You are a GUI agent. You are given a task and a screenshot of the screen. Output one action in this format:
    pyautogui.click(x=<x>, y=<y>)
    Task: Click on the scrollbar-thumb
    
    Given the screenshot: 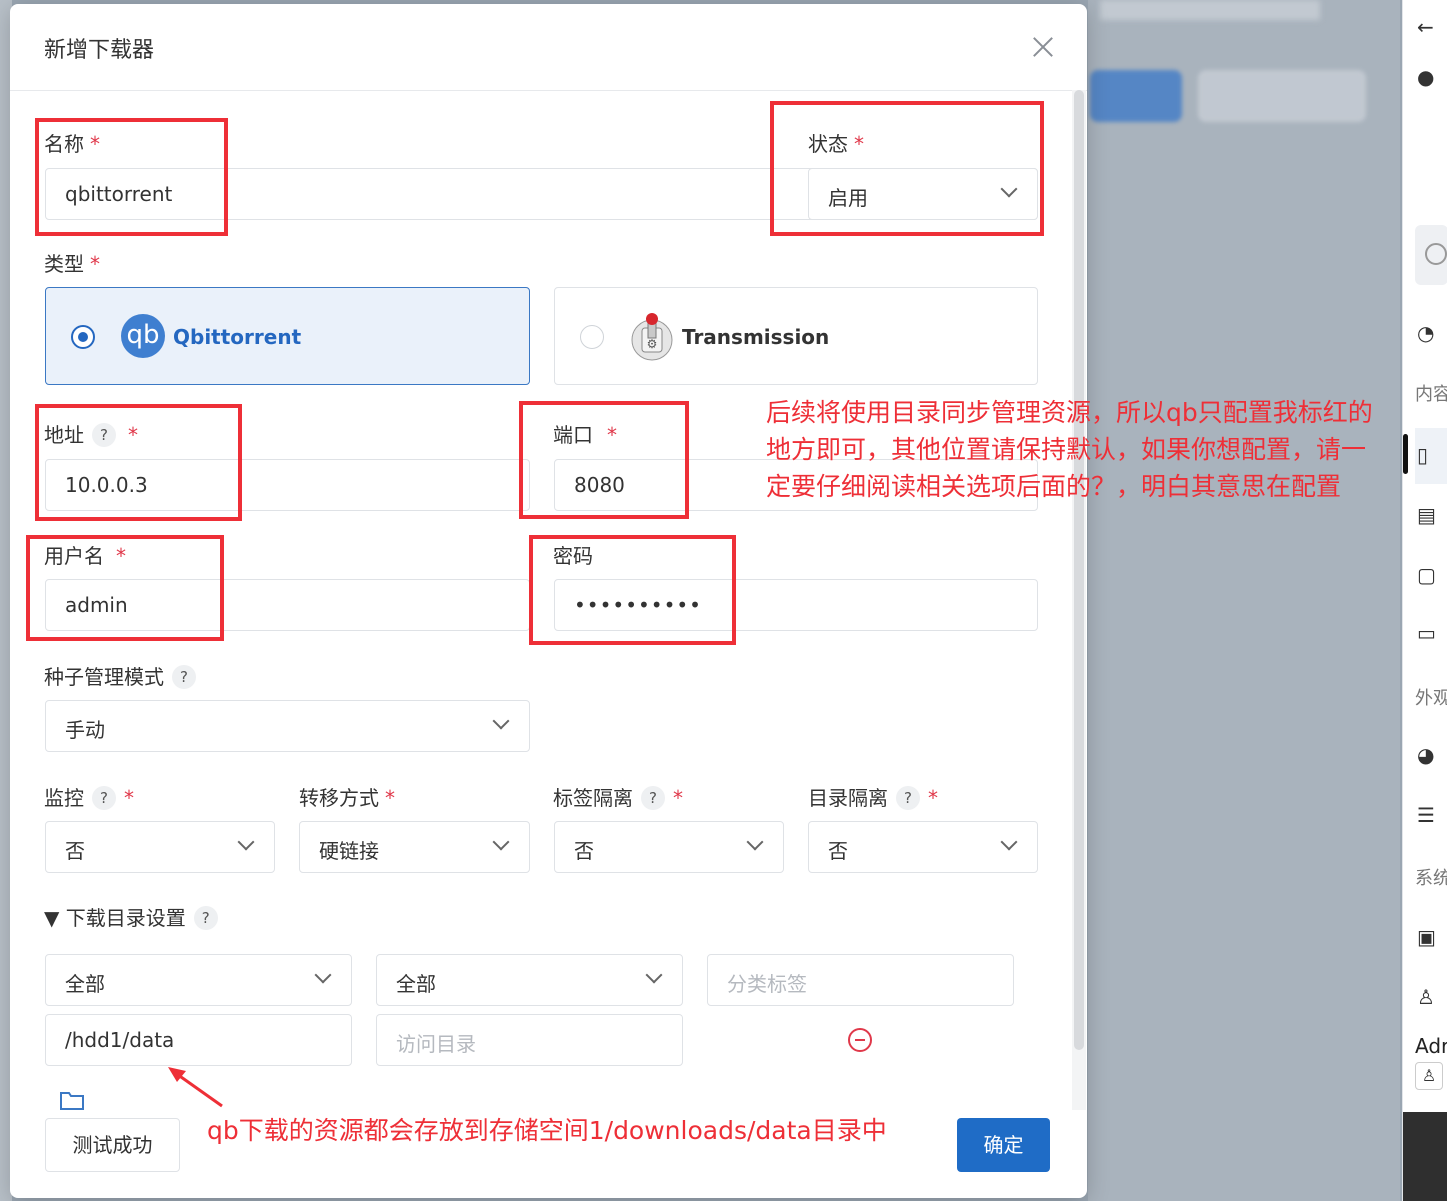 What is the action you would take?
    pyautogui.click(x=1079, y=570)
    